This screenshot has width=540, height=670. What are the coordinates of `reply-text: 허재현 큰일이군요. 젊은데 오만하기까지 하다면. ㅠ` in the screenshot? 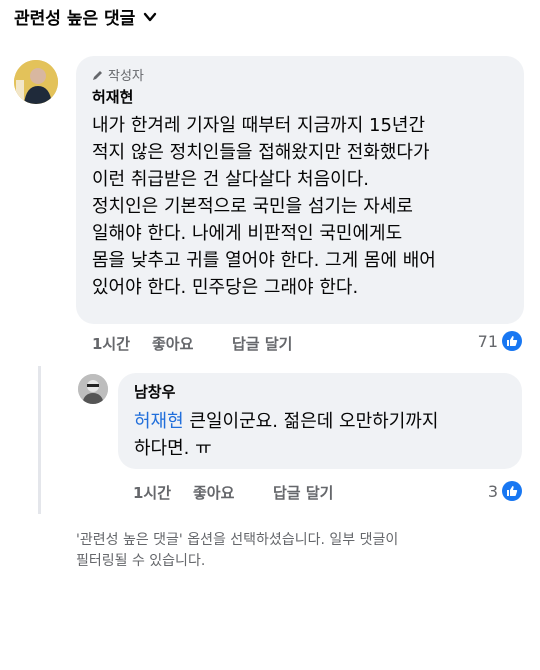 It's located at (286, 435).